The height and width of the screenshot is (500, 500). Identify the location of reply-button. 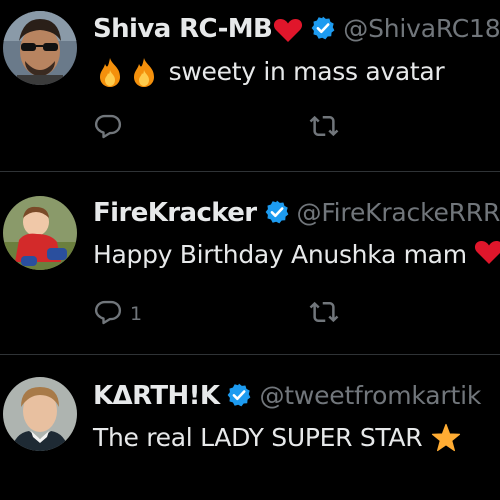
(108, 128).